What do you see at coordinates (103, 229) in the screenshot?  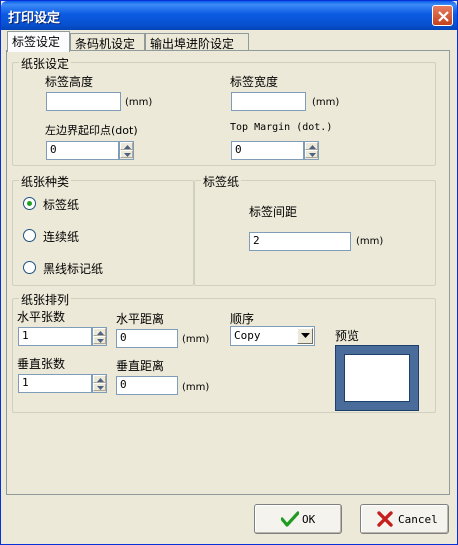 I see `paper-type-group: 纸张种类 标签纸 连续纸 黑线标记纸` at bounding box center [103, 229].